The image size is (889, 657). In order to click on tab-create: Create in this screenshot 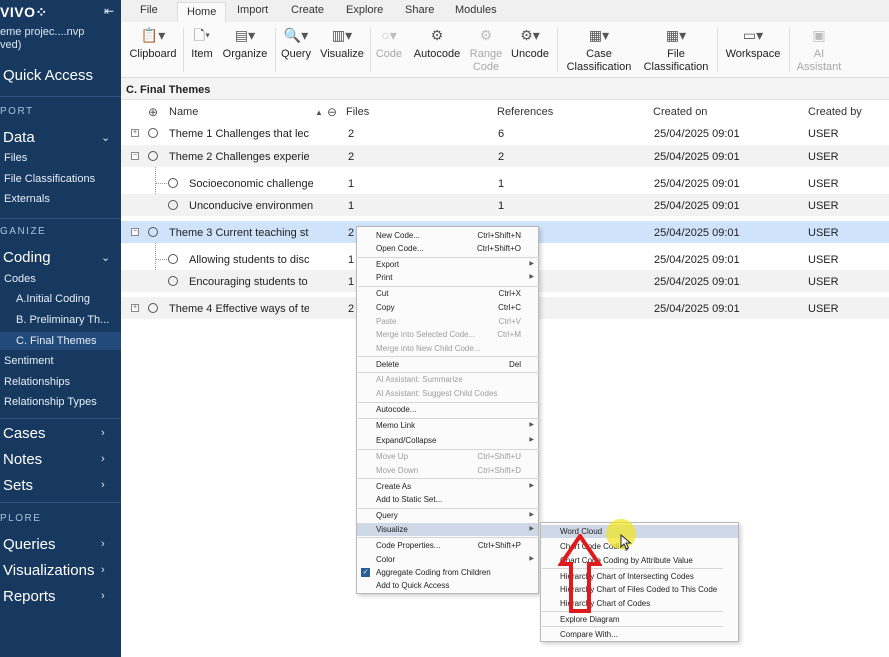, I will do `click(307, 10)`.